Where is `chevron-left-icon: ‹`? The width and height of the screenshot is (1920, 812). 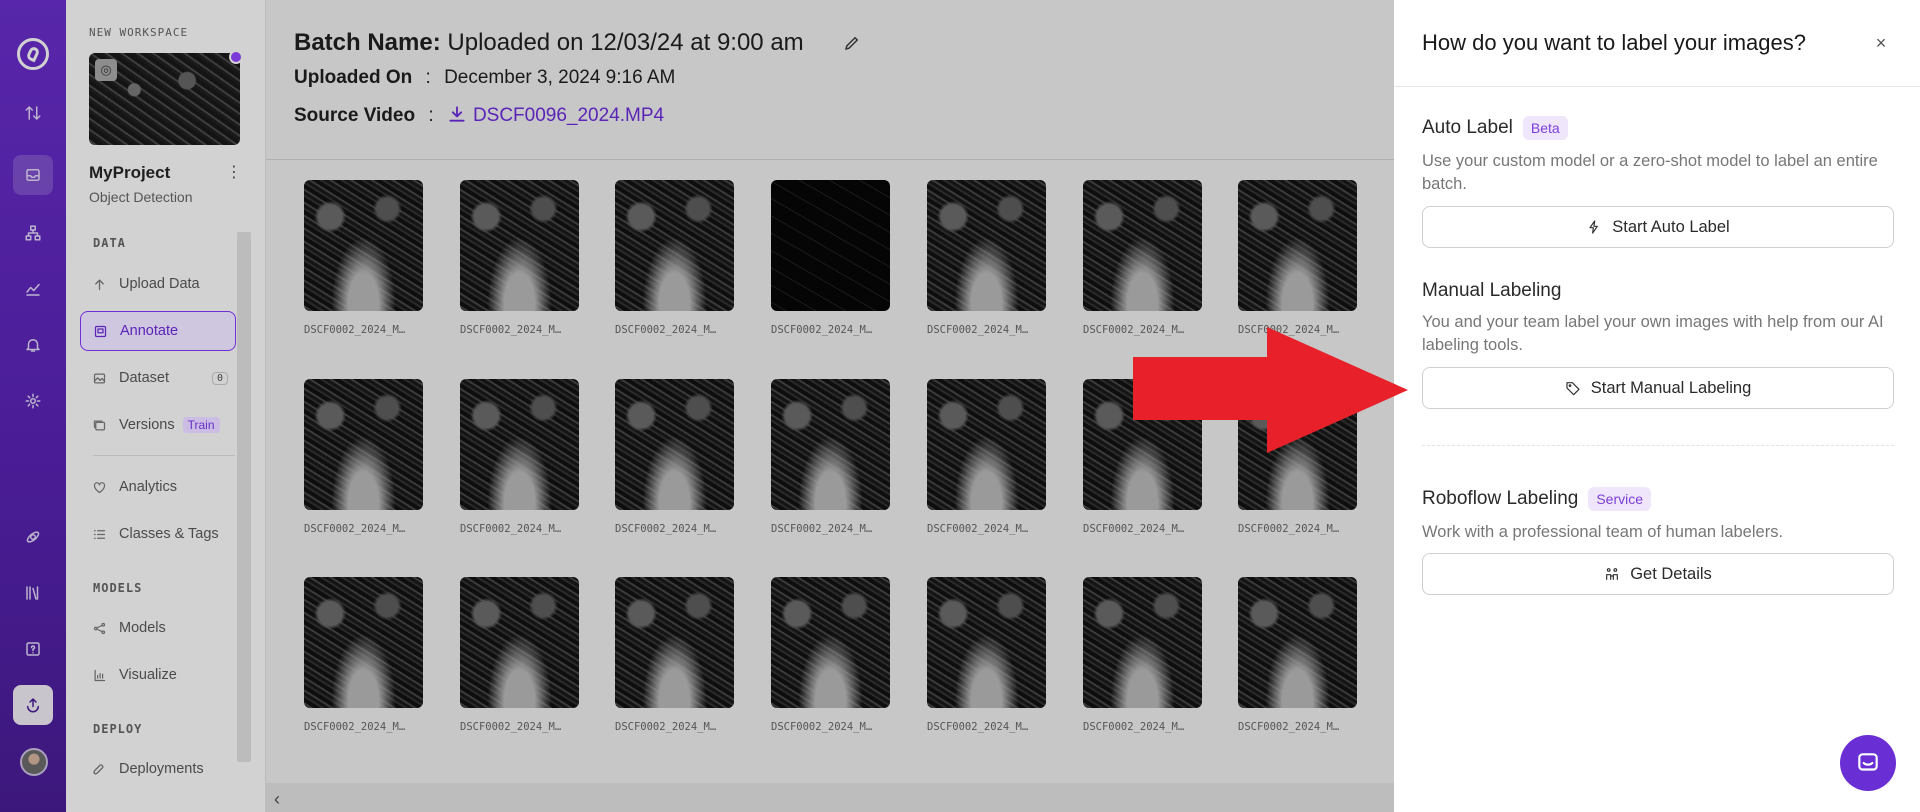 chevron-left-icon: ‹ is located at coordinates (277, 799).